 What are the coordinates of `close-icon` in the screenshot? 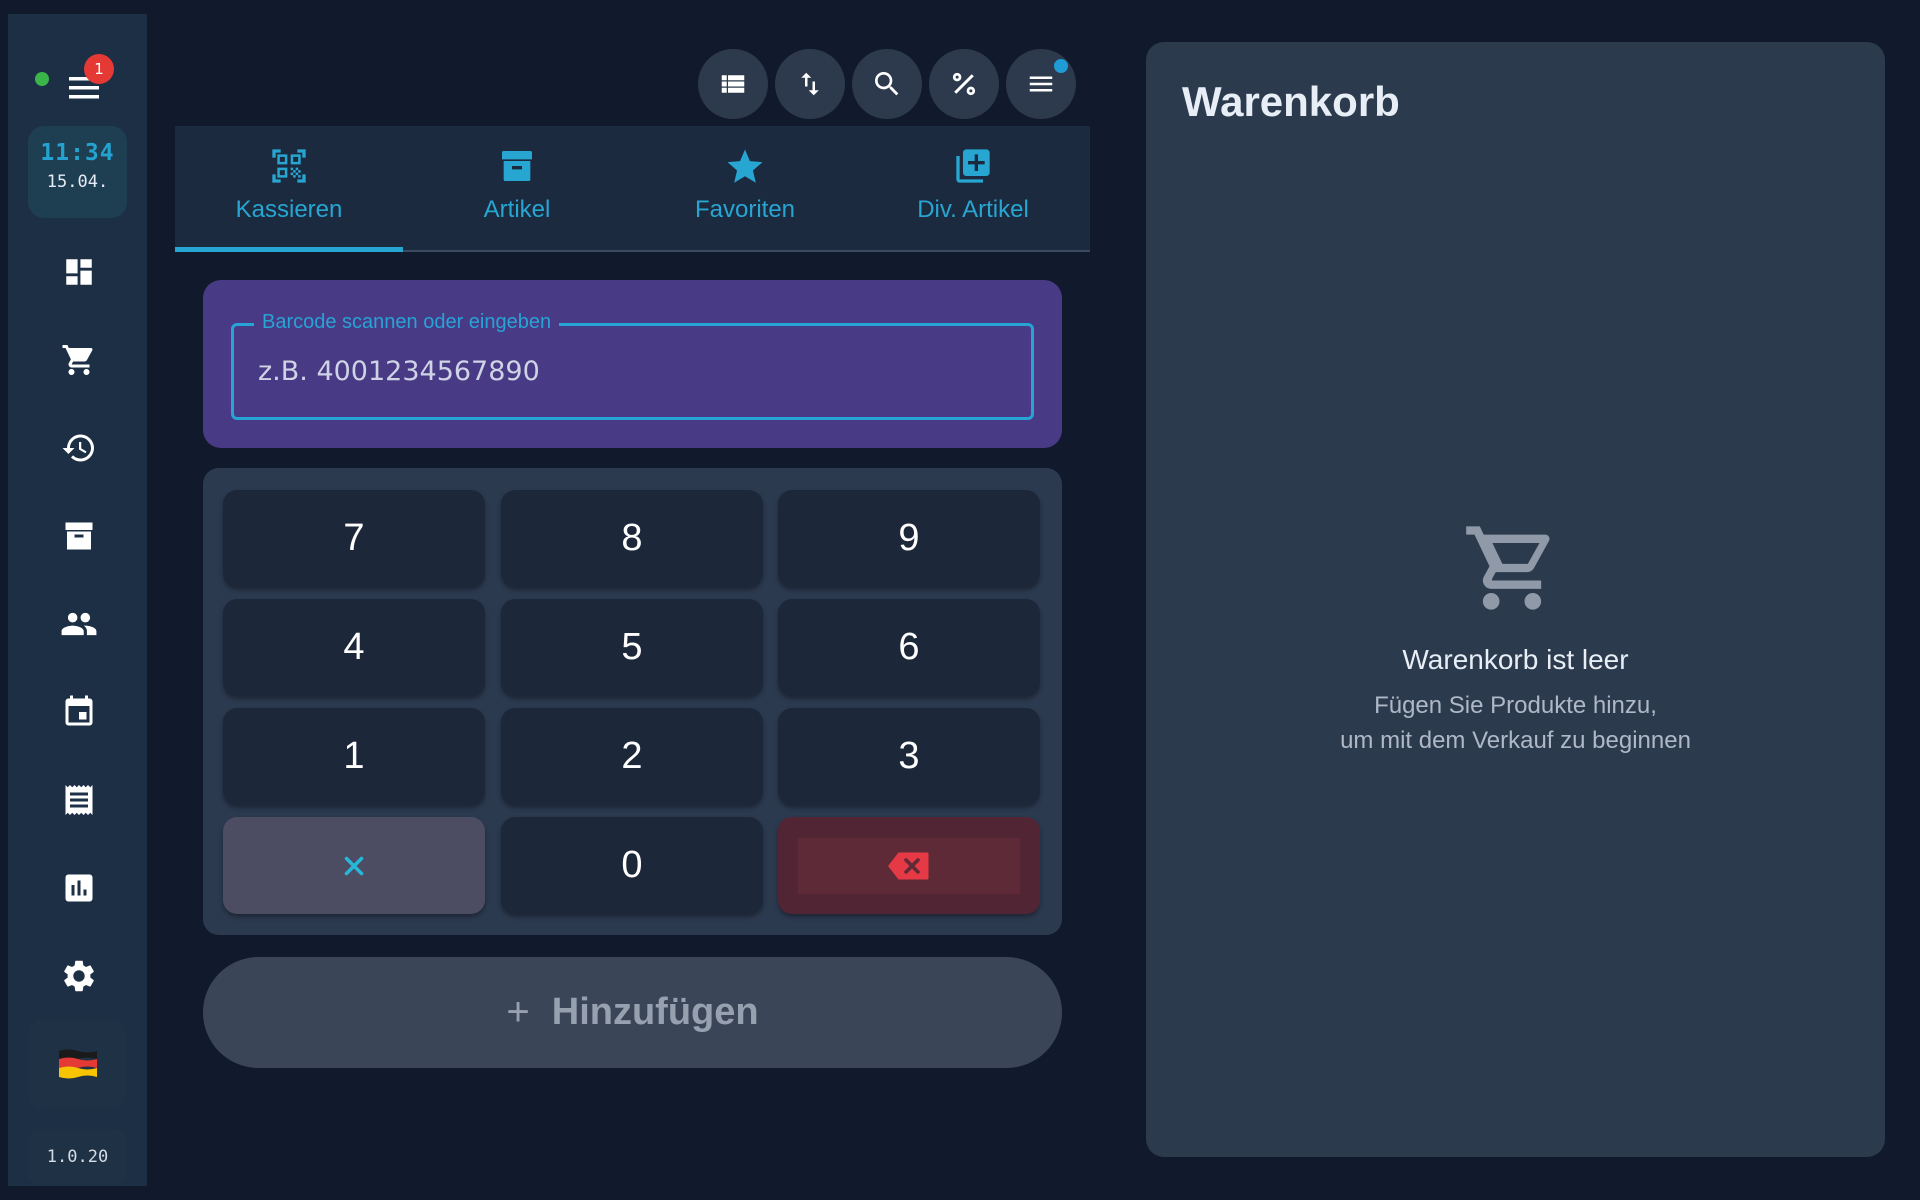 It's located at (354, 865).